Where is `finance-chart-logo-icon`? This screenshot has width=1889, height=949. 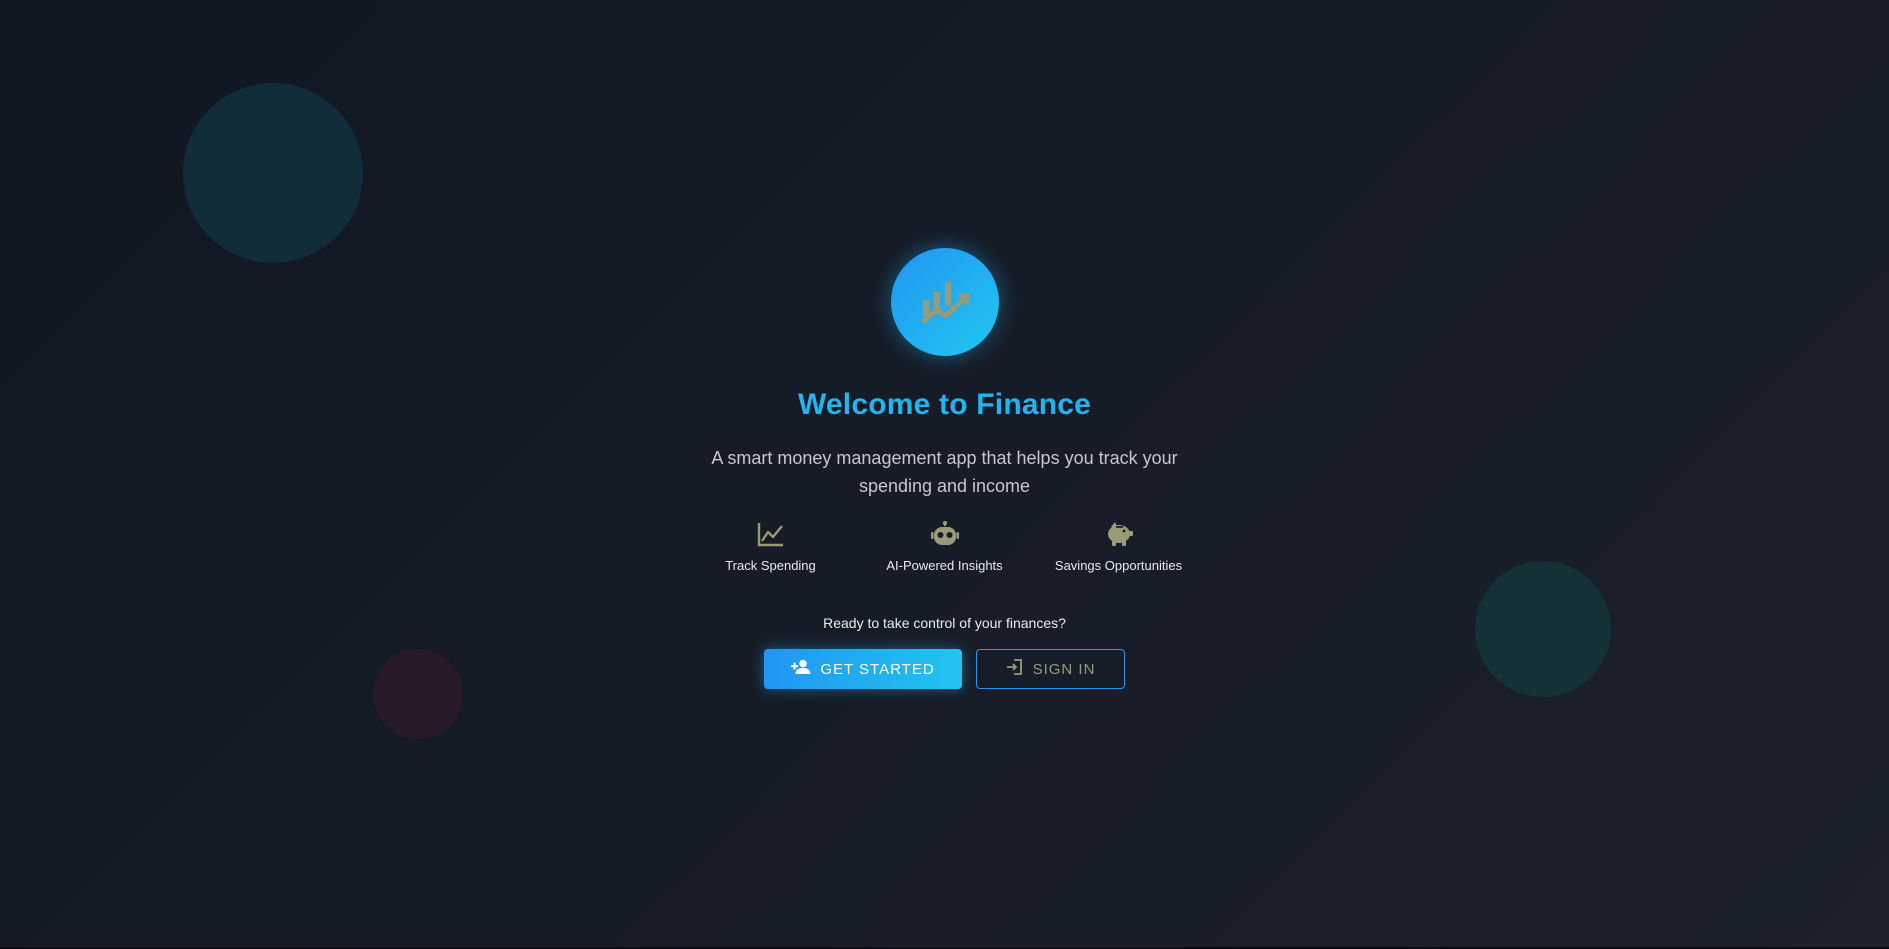 finance-chart-logo-icon is located at coordinates (944, 303).